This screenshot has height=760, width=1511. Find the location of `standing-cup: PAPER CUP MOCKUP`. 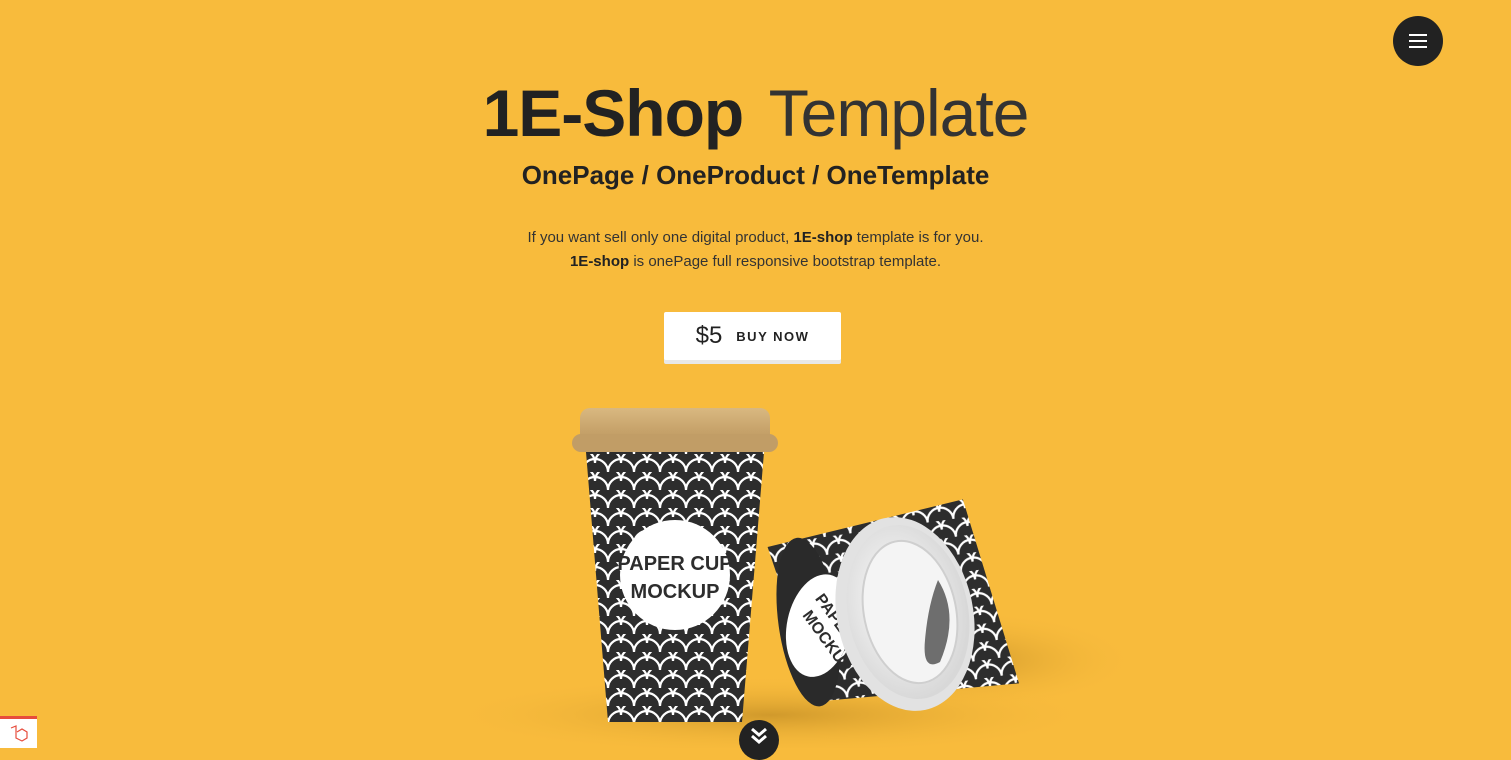

standing-cup: PAPER CUP MOCKUP is located at coordinates (675, 565).